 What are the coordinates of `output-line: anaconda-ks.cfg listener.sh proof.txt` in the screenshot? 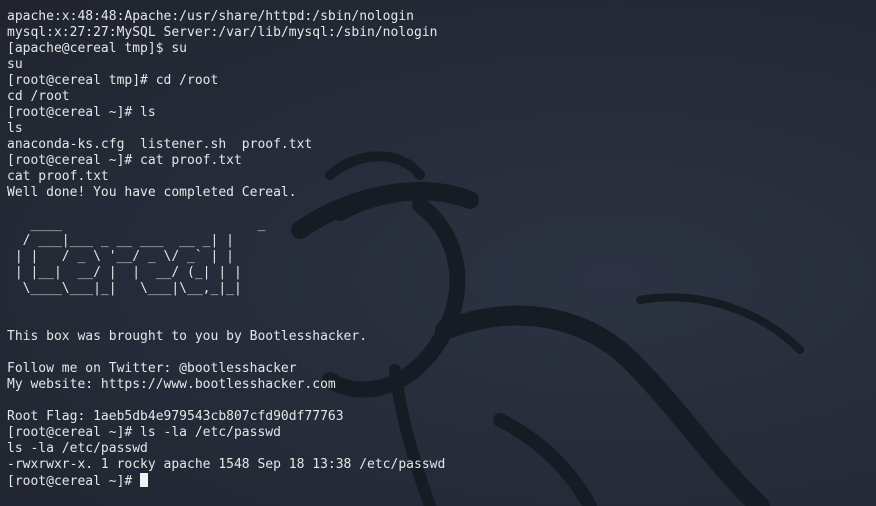 It's located at (160, 144).